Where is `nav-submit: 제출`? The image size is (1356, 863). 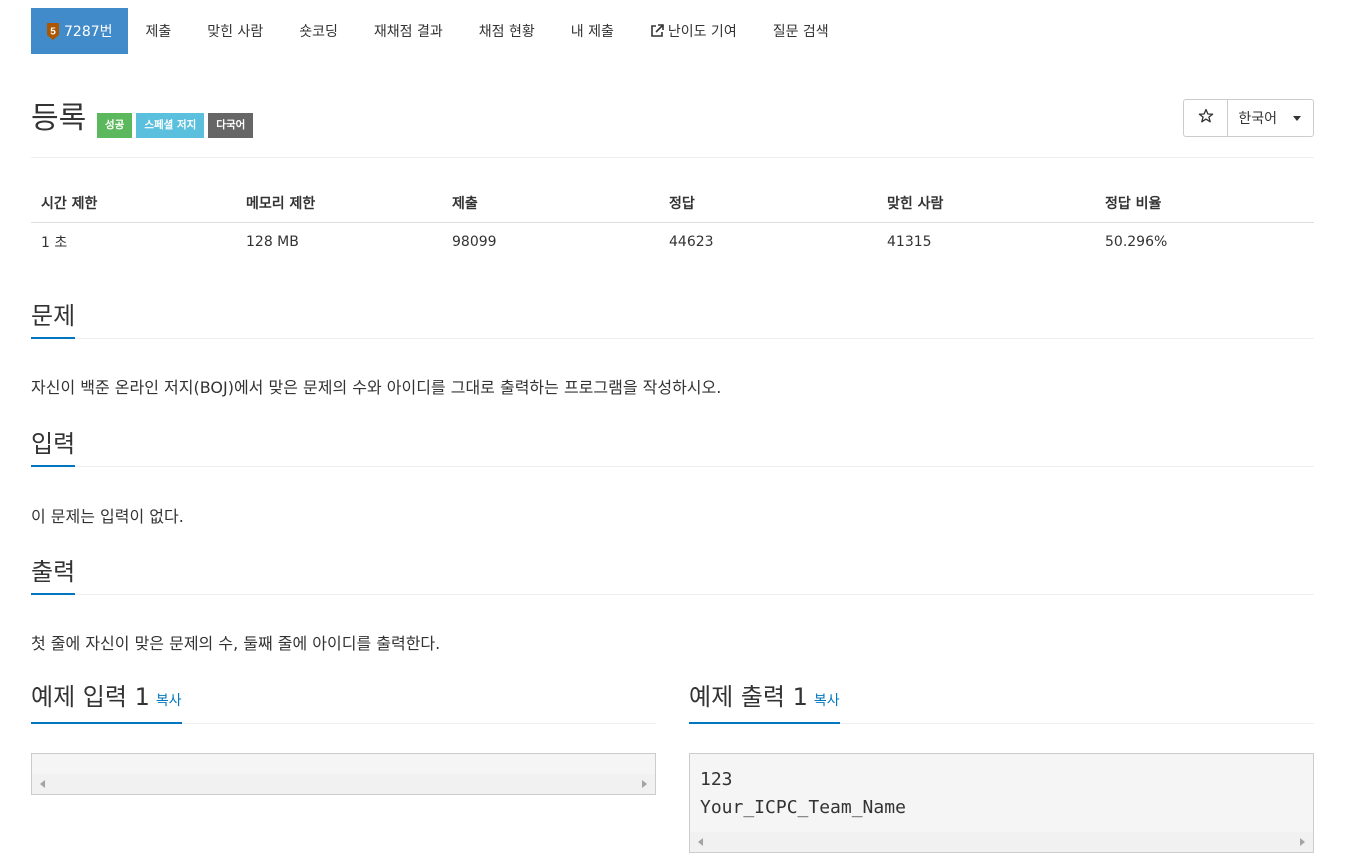
nav-submit: 제출 is located at coordinates (159, 31).